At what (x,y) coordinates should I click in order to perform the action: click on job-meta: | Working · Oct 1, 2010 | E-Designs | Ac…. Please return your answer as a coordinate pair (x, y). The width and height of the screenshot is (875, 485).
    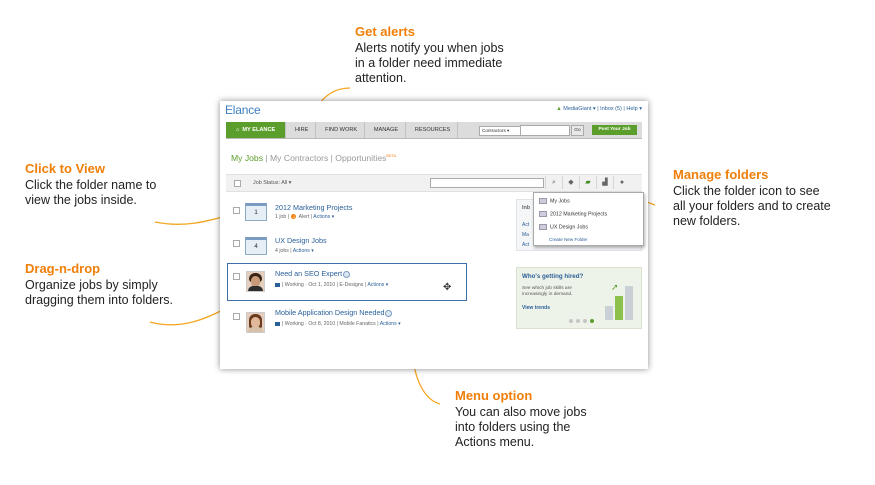
    Looking at the image, I should click on (331, 285).